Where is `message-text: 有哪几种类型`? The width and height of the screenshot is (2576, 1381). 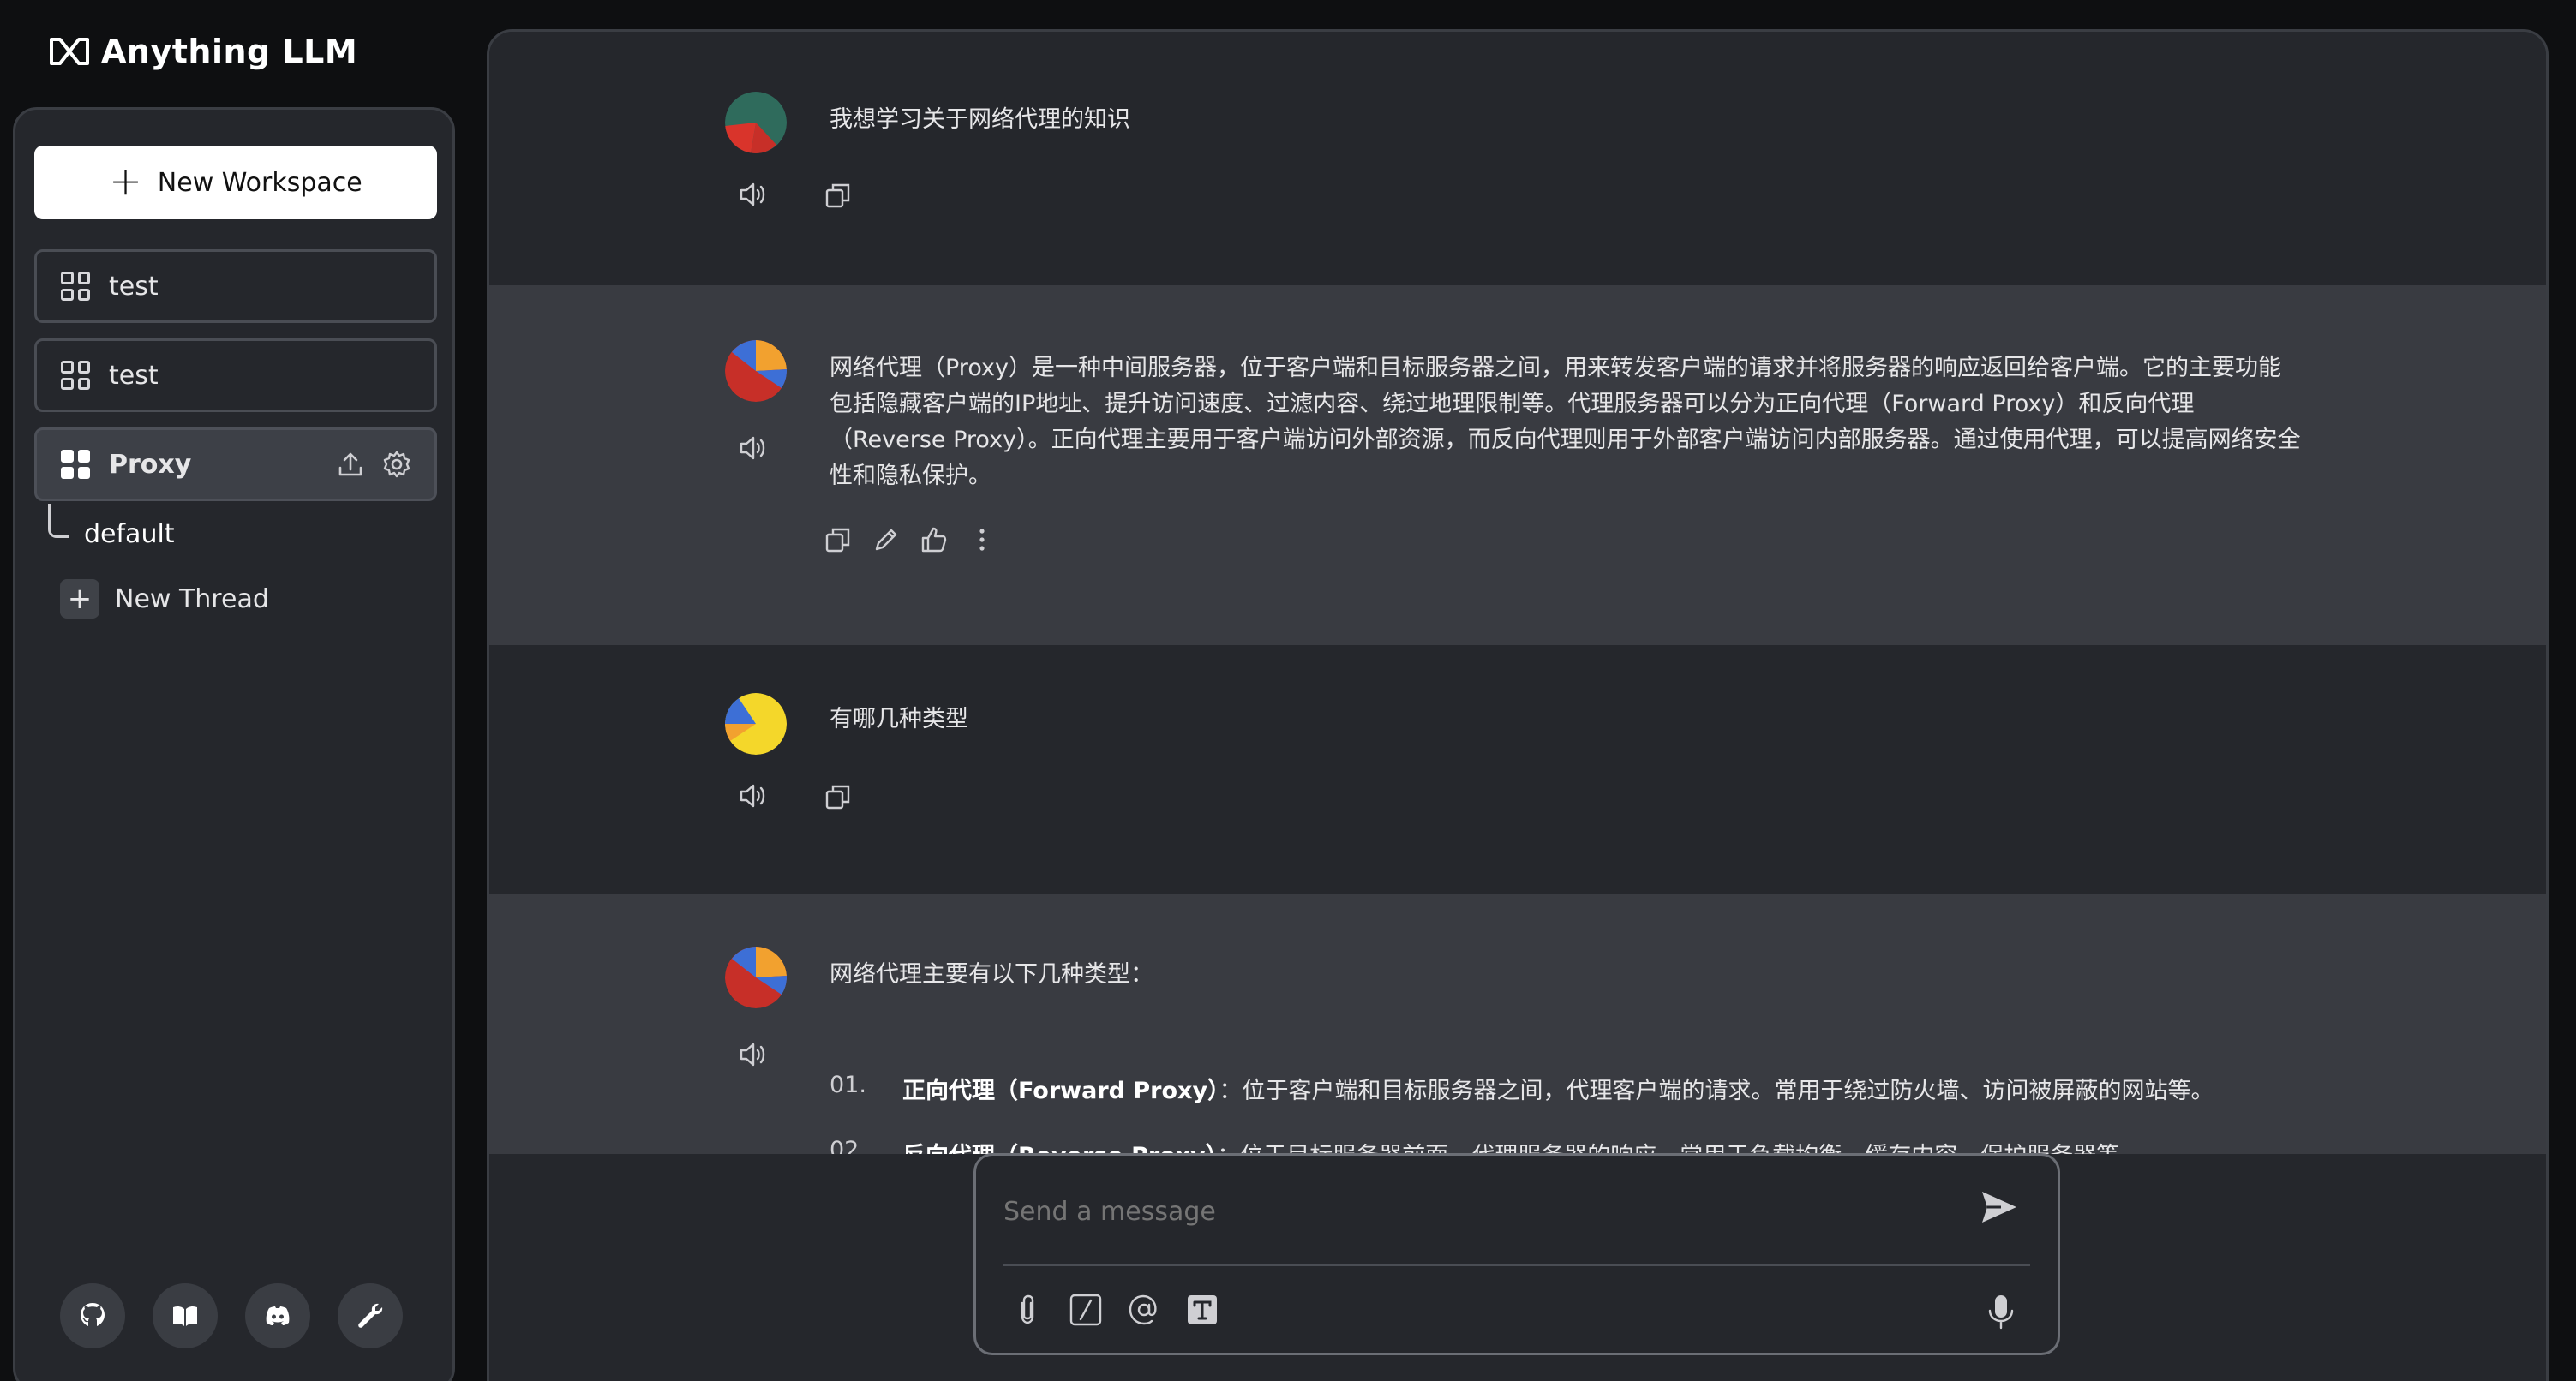 message-text: 有哪几种类型 is located at coordinates (899, 719).